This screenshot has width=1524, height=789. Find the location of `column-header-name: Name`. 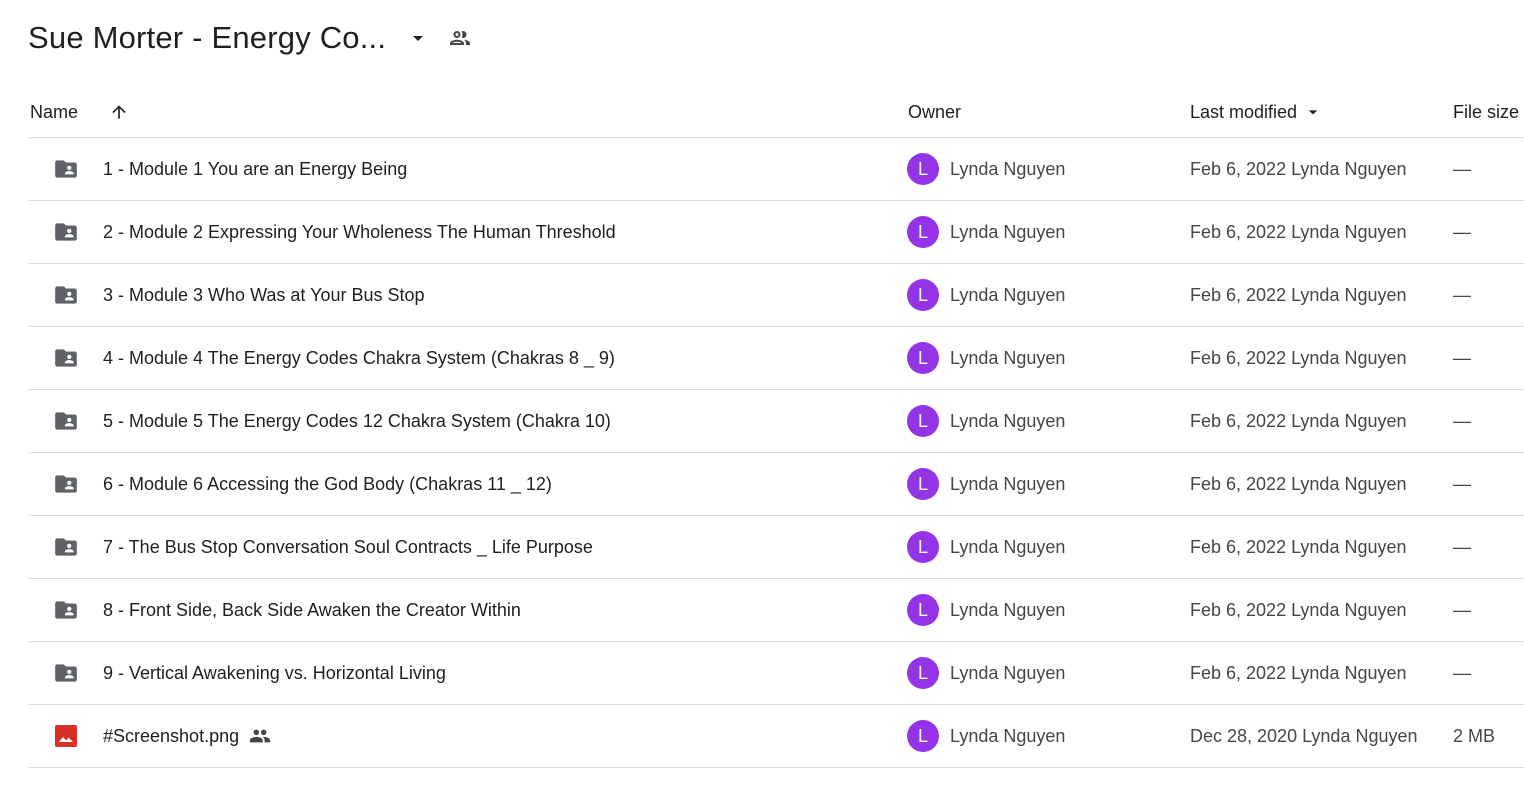

column-header-name: Name is located at coordinates (54, 112).